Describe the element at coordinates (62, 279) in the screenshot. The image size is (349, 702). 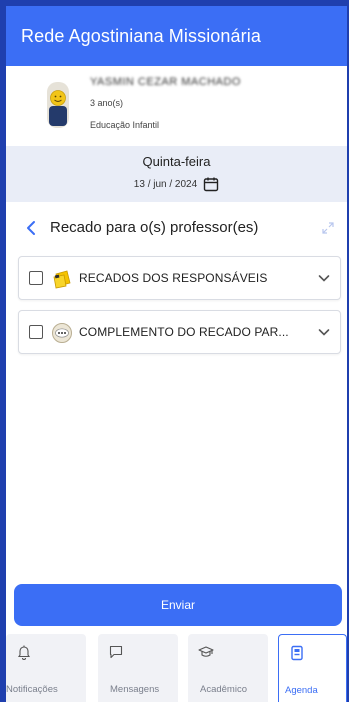
I see `note-icon` at that location.